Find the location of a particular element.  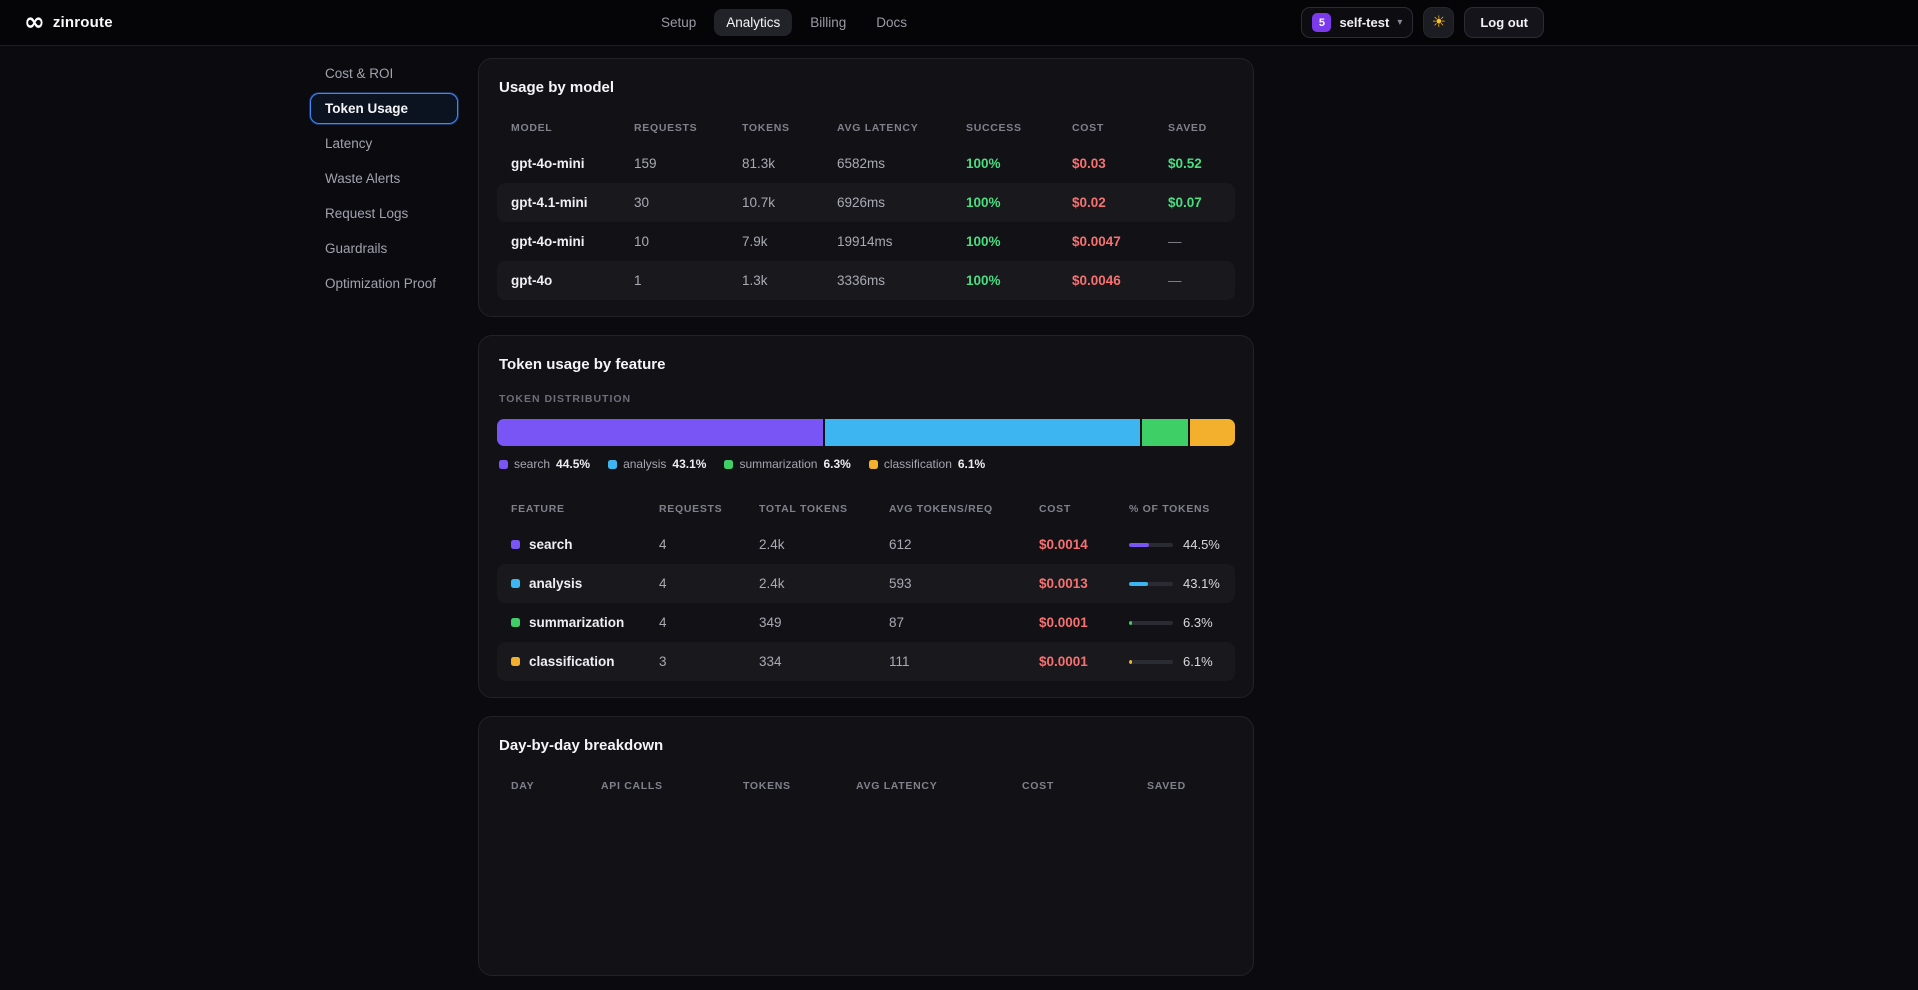

total-tokens-cell: 334 is located at coordinates (770, 661).